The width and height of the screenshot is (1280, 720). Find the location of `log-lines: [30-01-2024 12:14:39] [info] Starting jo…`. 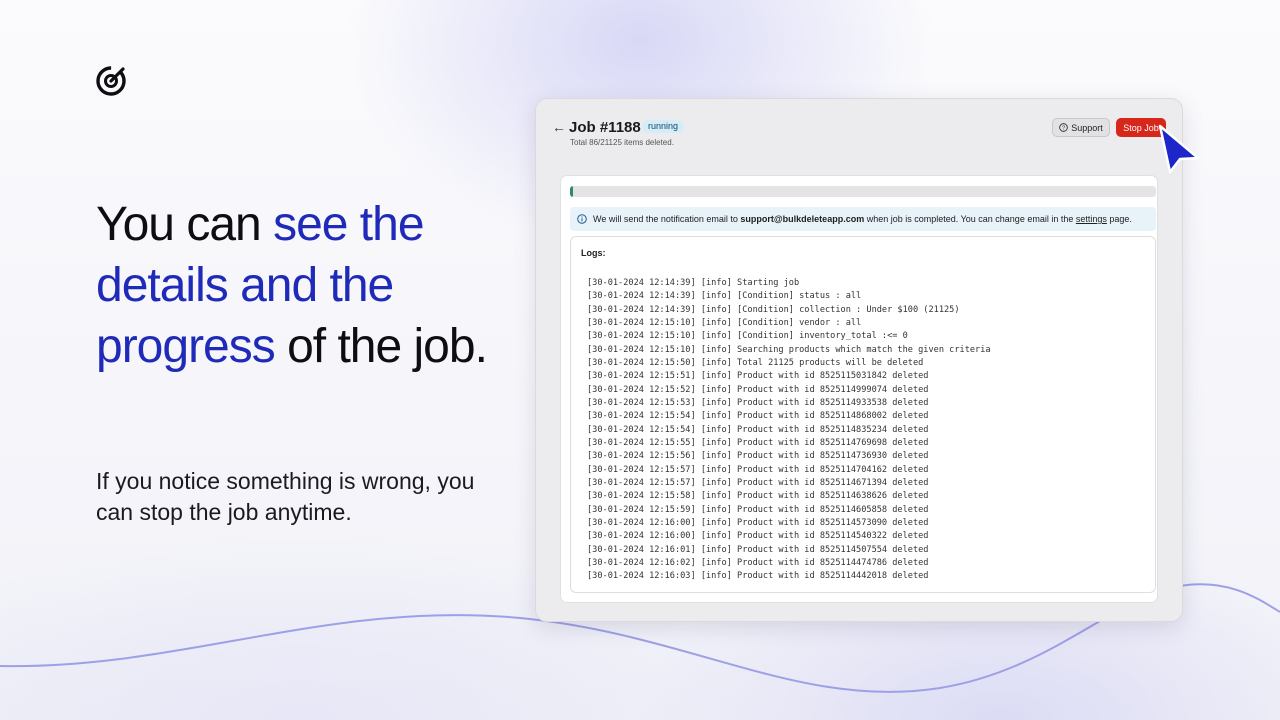

log-lines: [30-01-2024 12:14:39] [info] Starting jo… is located at coordinates (789, 430).